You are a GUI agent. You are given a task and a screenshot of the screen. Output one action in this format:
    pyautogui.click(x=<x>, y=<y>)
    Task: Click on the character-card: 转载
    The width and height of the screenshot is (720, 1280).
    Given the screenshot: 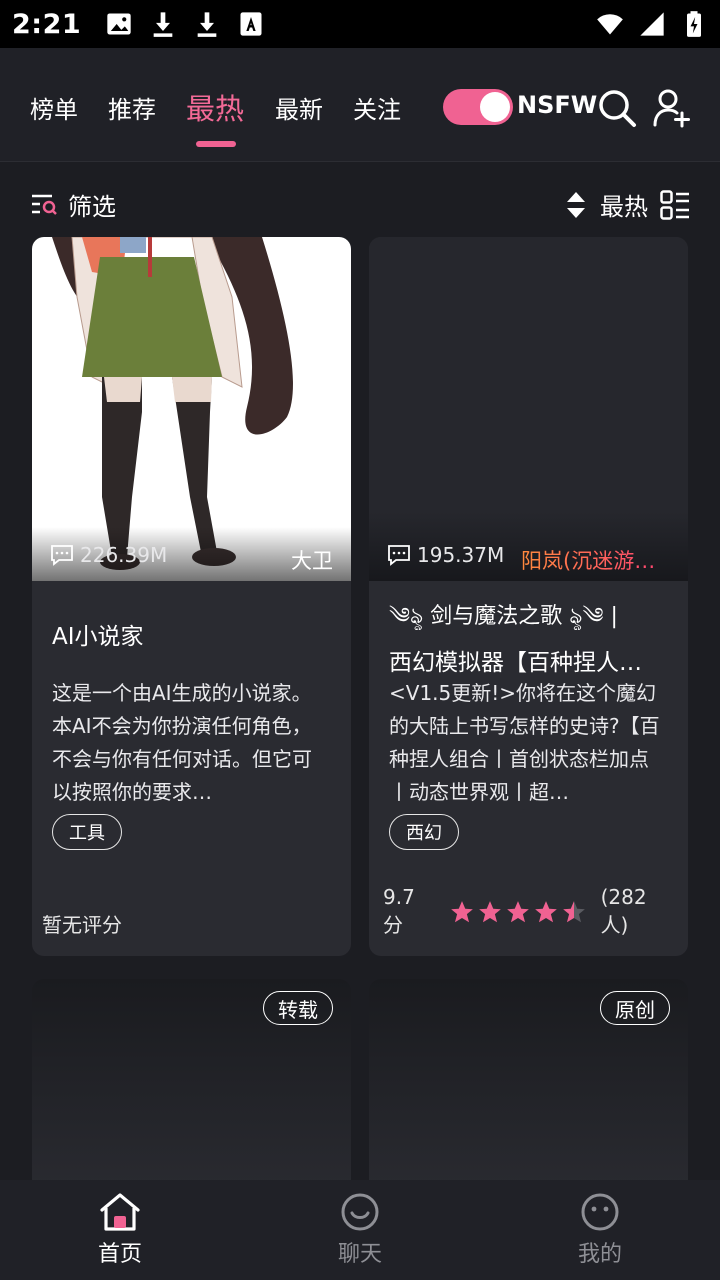 What is the action you would take?
    pyautogui.click(x=191, y=1089)
    